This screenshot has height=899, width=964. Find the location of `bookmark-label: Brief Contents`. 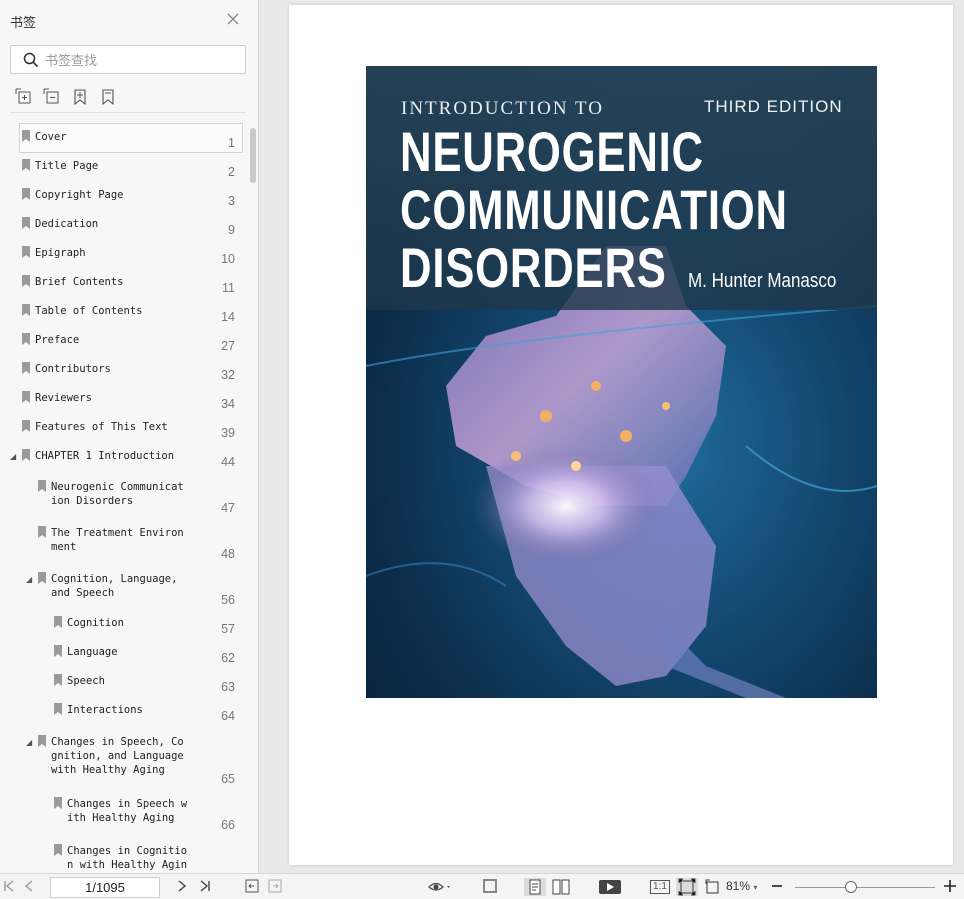

bookmark-label: Brief Contents is located at coordinates (79, 282).